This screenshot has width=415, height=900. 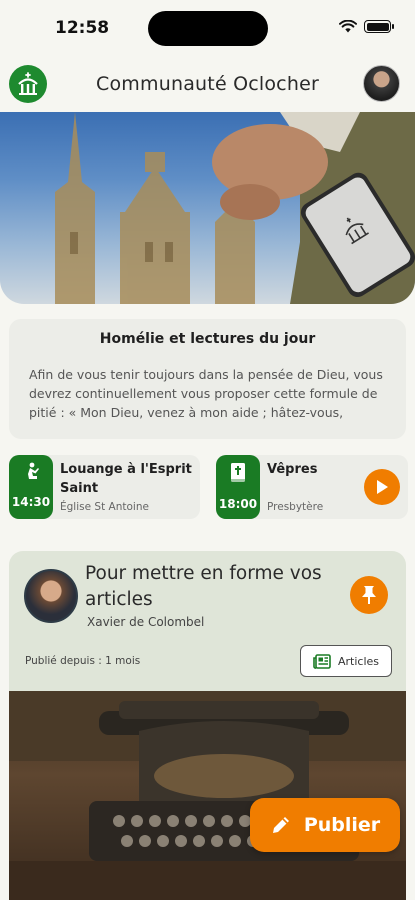 I want to click on kneeling-prayer-icon, so click(x=33, y=470).